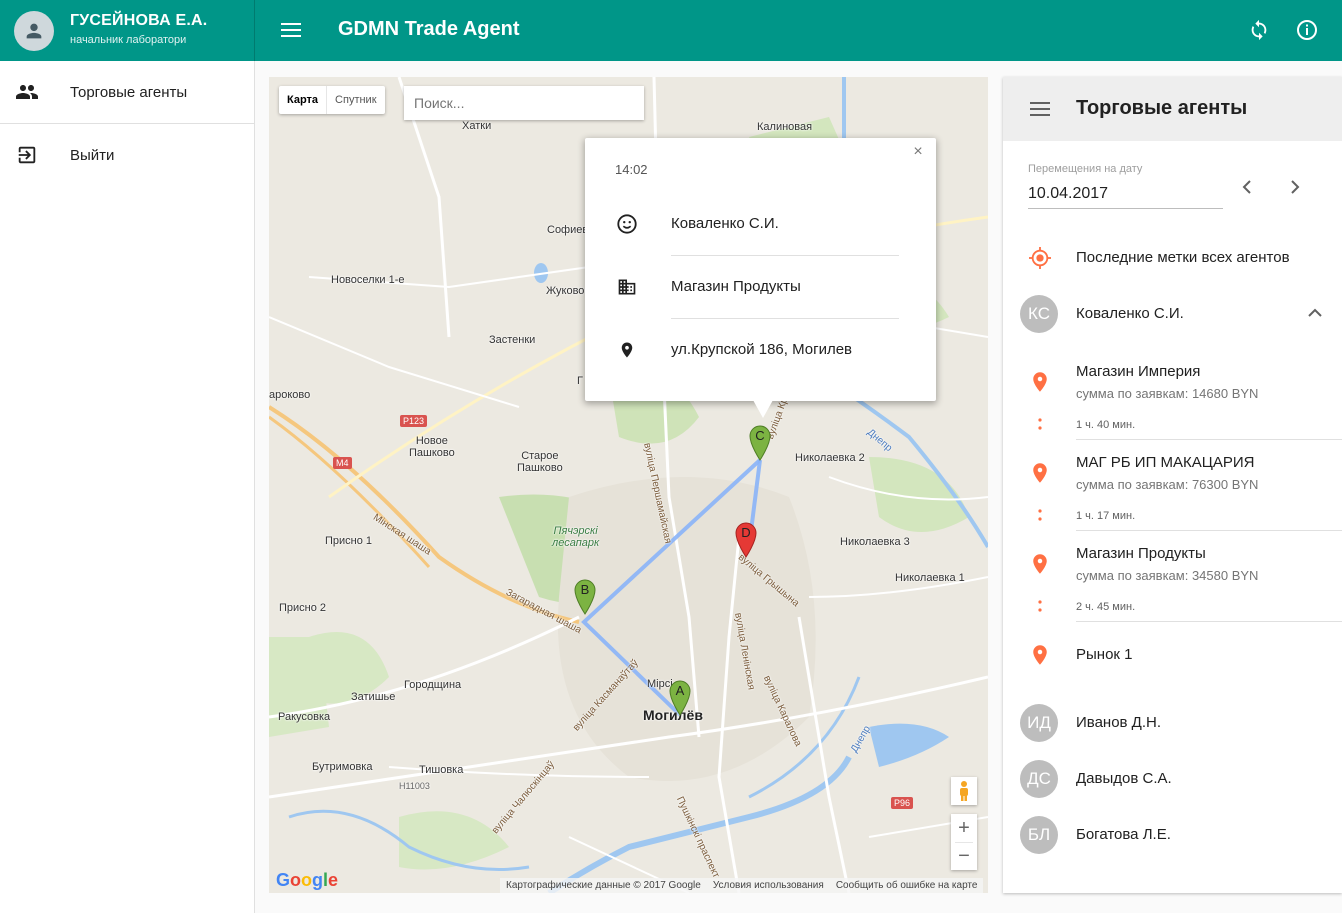 This screenshot has height=913, width=1342. What do you see at coordinates (930, 578) in the screenshot?
I see `map-label: Николаевка 1` at bounding box center [930, 578].